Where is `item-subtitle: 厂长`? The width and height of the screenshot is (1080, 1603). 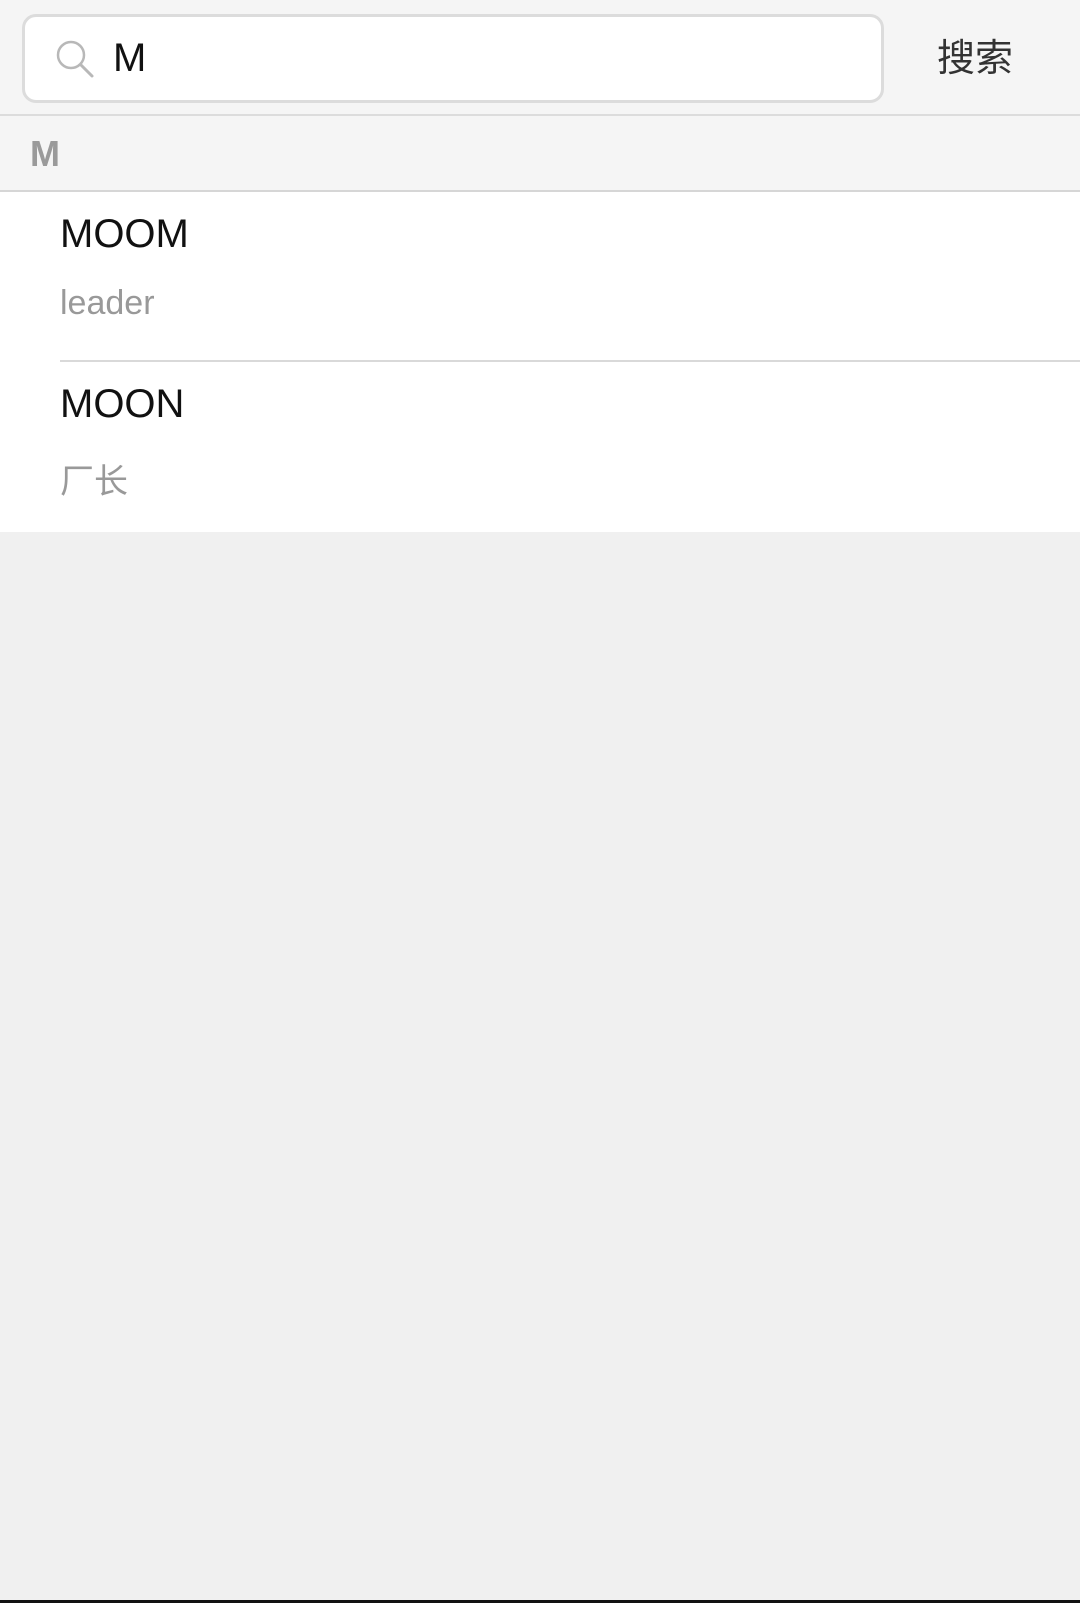
item-subtitle: 厂长 is located at coordinates (94, 482).